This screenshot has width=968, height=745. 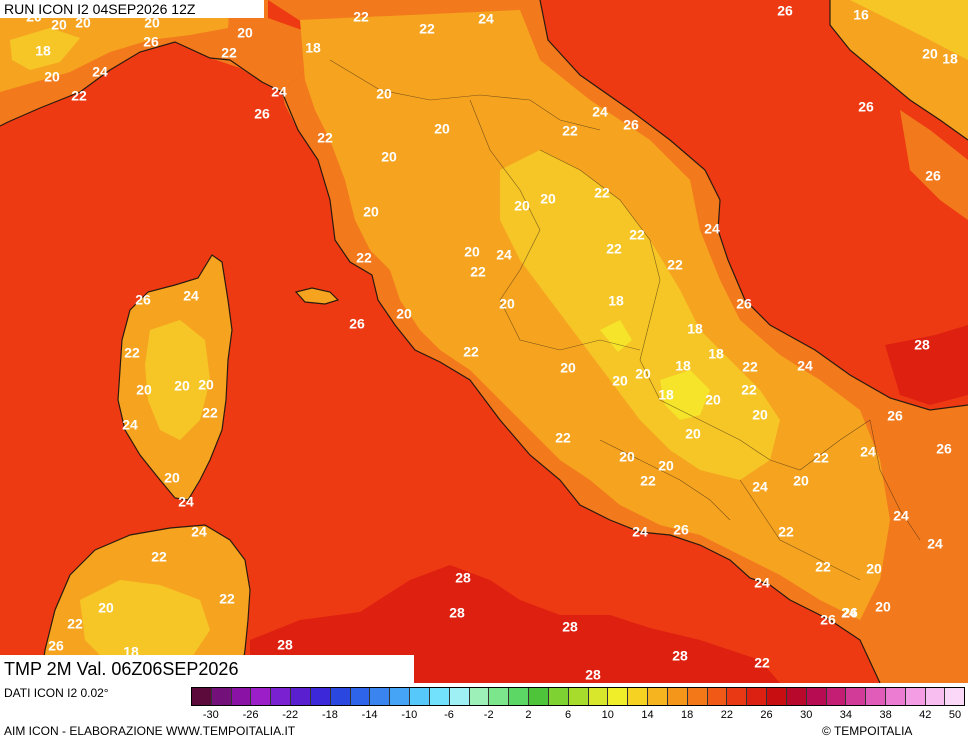 I want to click on color-scale-tick-label: 42, so click(x=925, y=715).